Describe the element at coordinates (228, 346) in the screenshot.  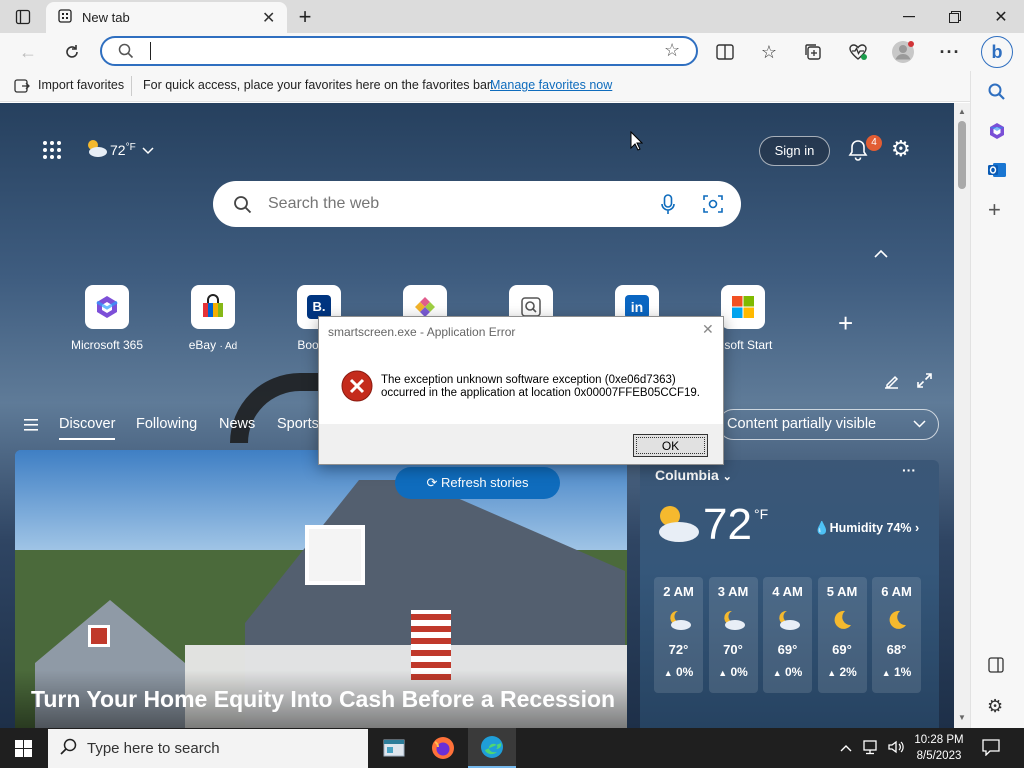
I see `ad-label: · Ad` at that location.